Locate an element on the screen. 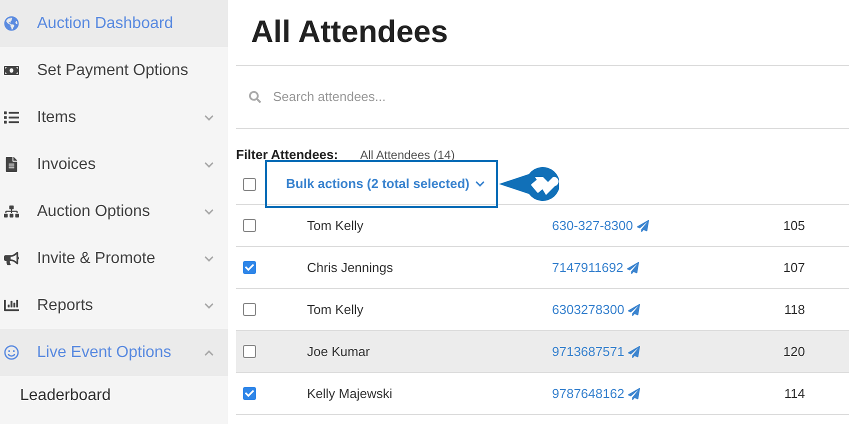 This screenshot has height=424, width=849. attendee-name: Joe Kumar is located at coordinates (339, 351).